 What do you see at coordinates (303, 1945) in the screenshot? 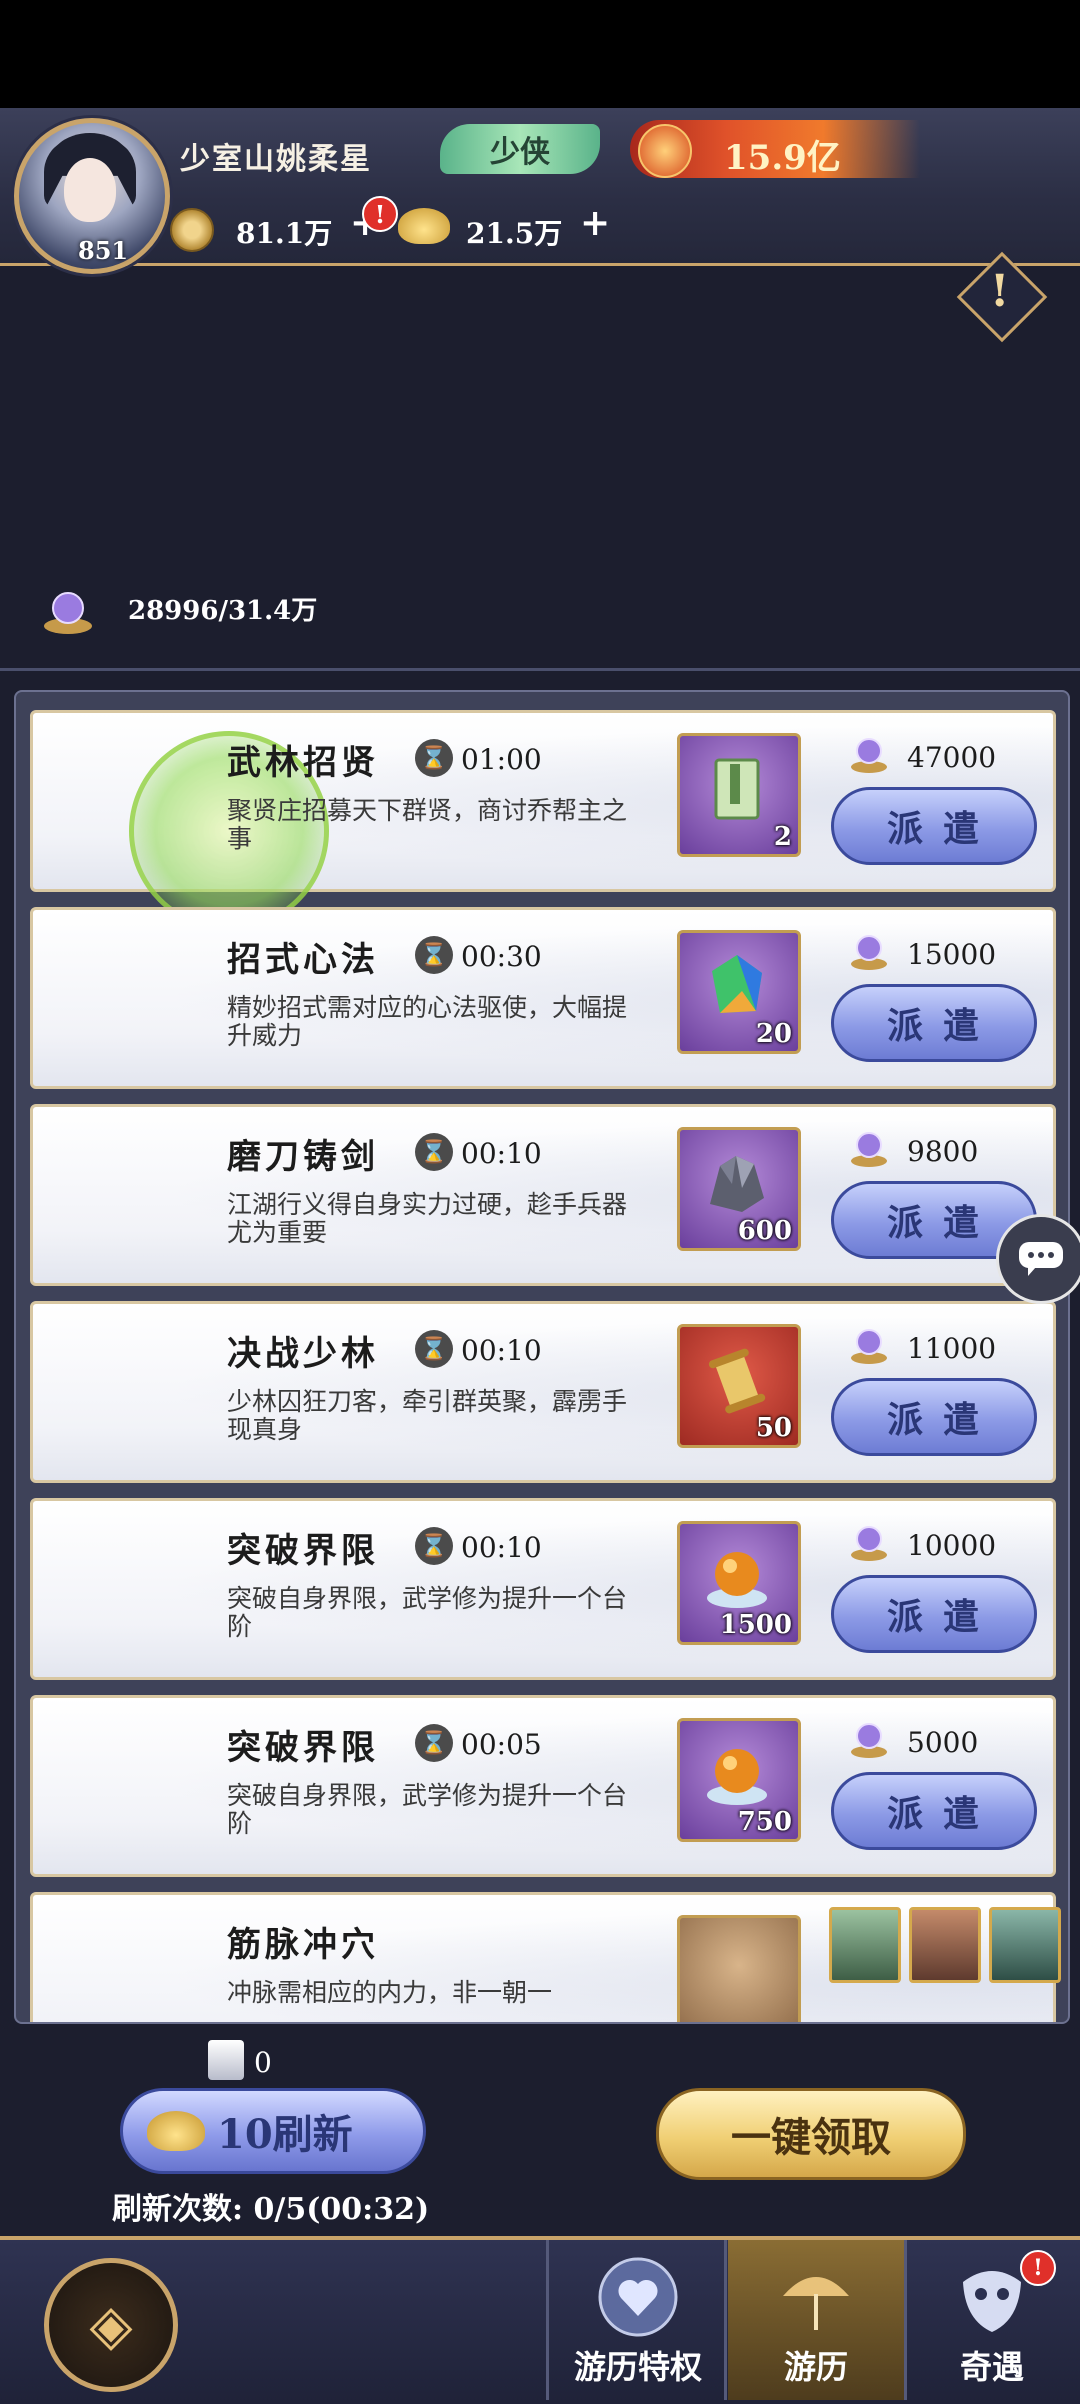
I see `mission-title: 筋脉冲穴` at bounding box center [303, 1945].